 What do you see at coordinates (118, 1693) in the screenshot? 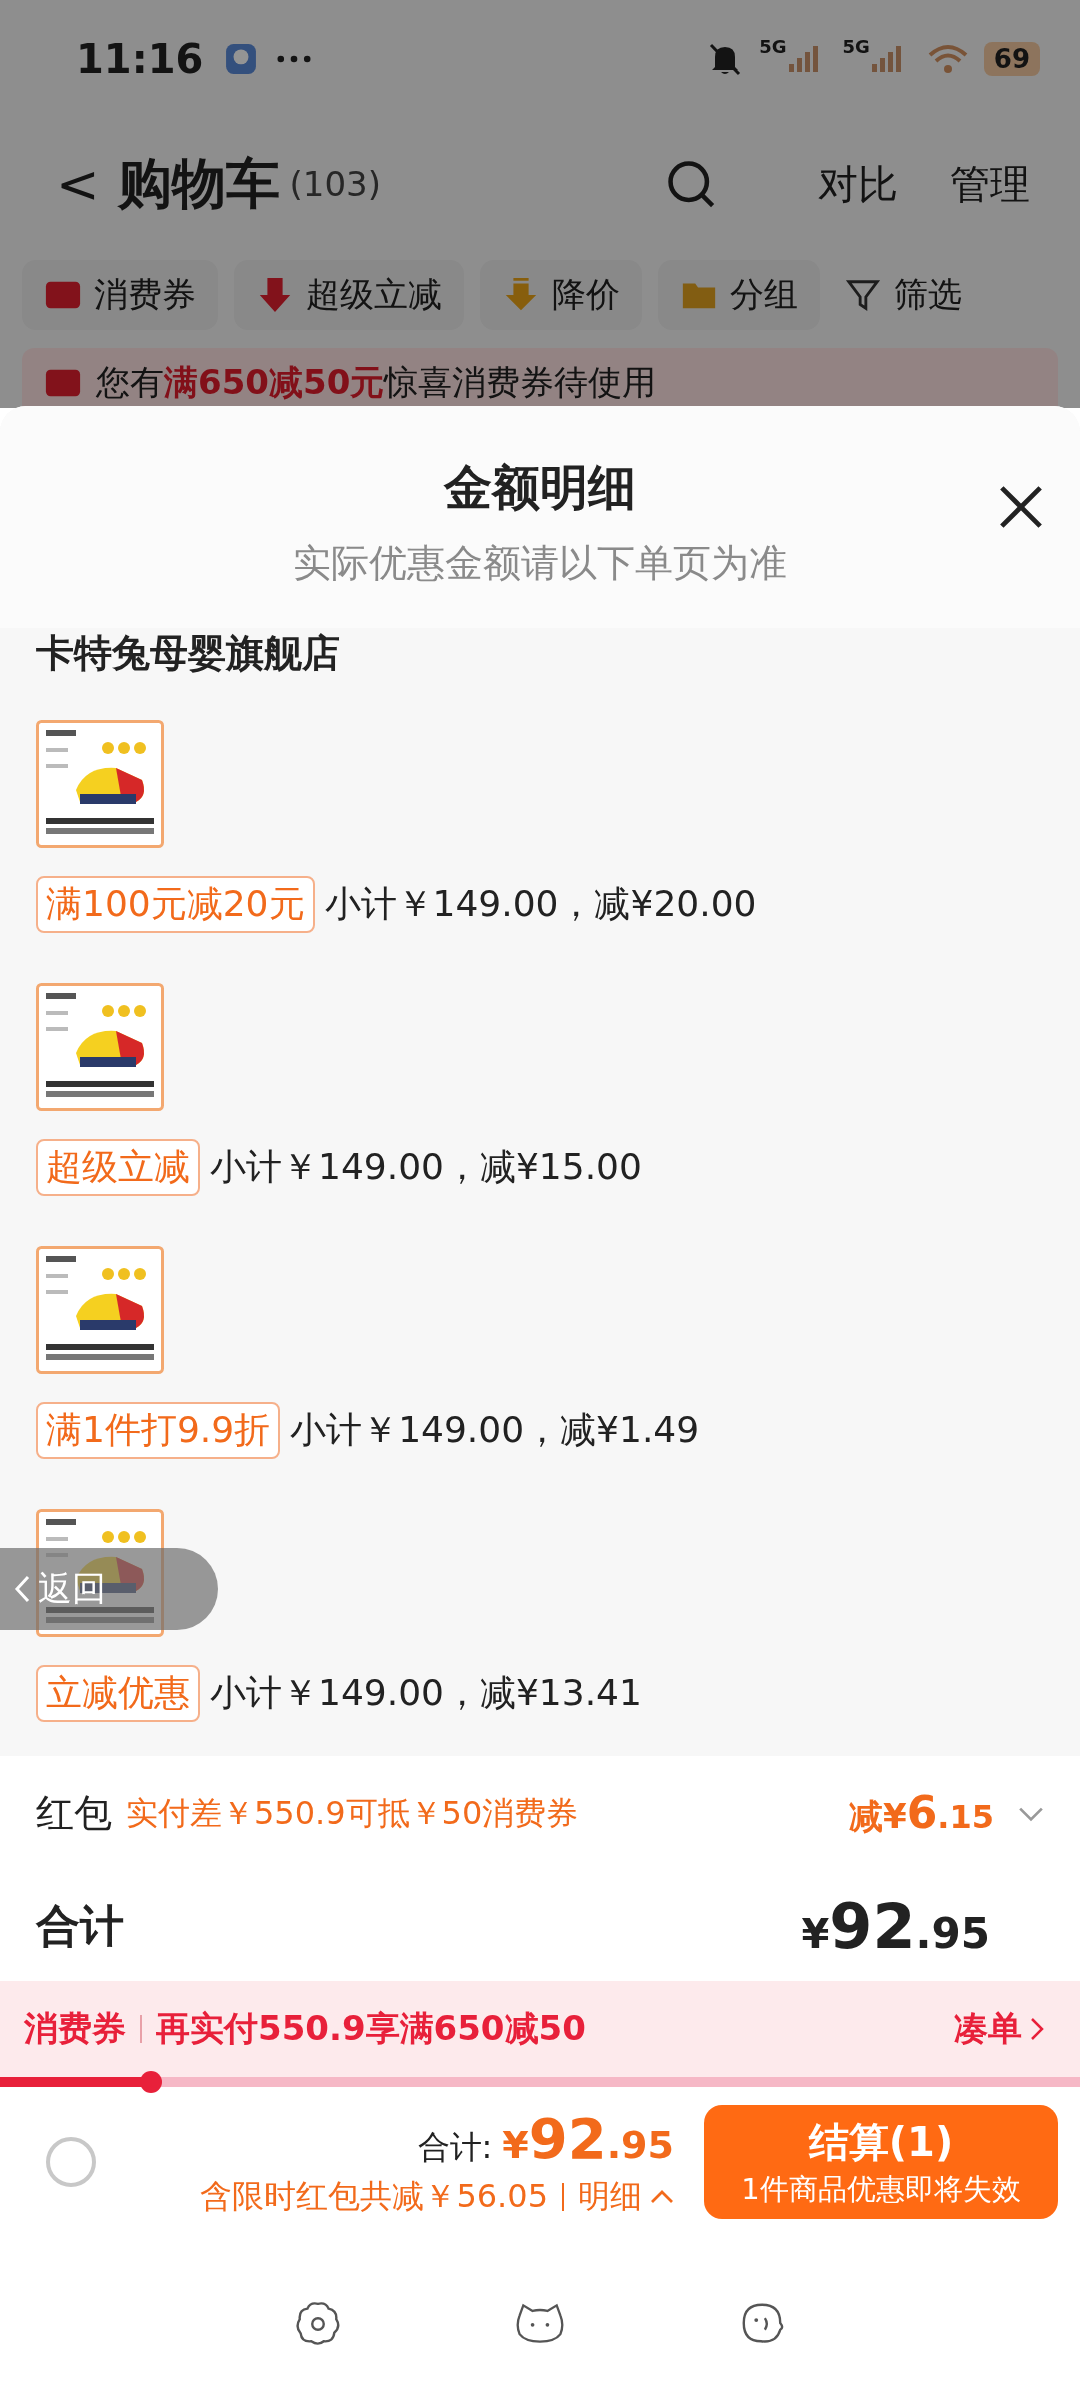
I see `promo-tag: 立减优惠` at bounding box center [118, 1693].